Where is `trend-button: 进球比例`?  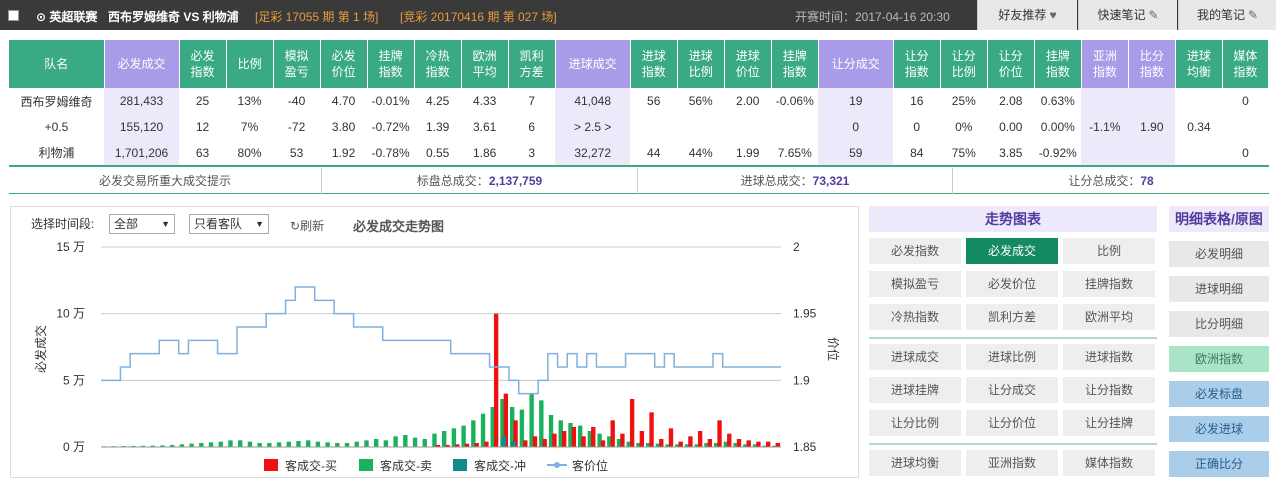 trend-button: 进球比例 is located at coordinates (1012, 357).